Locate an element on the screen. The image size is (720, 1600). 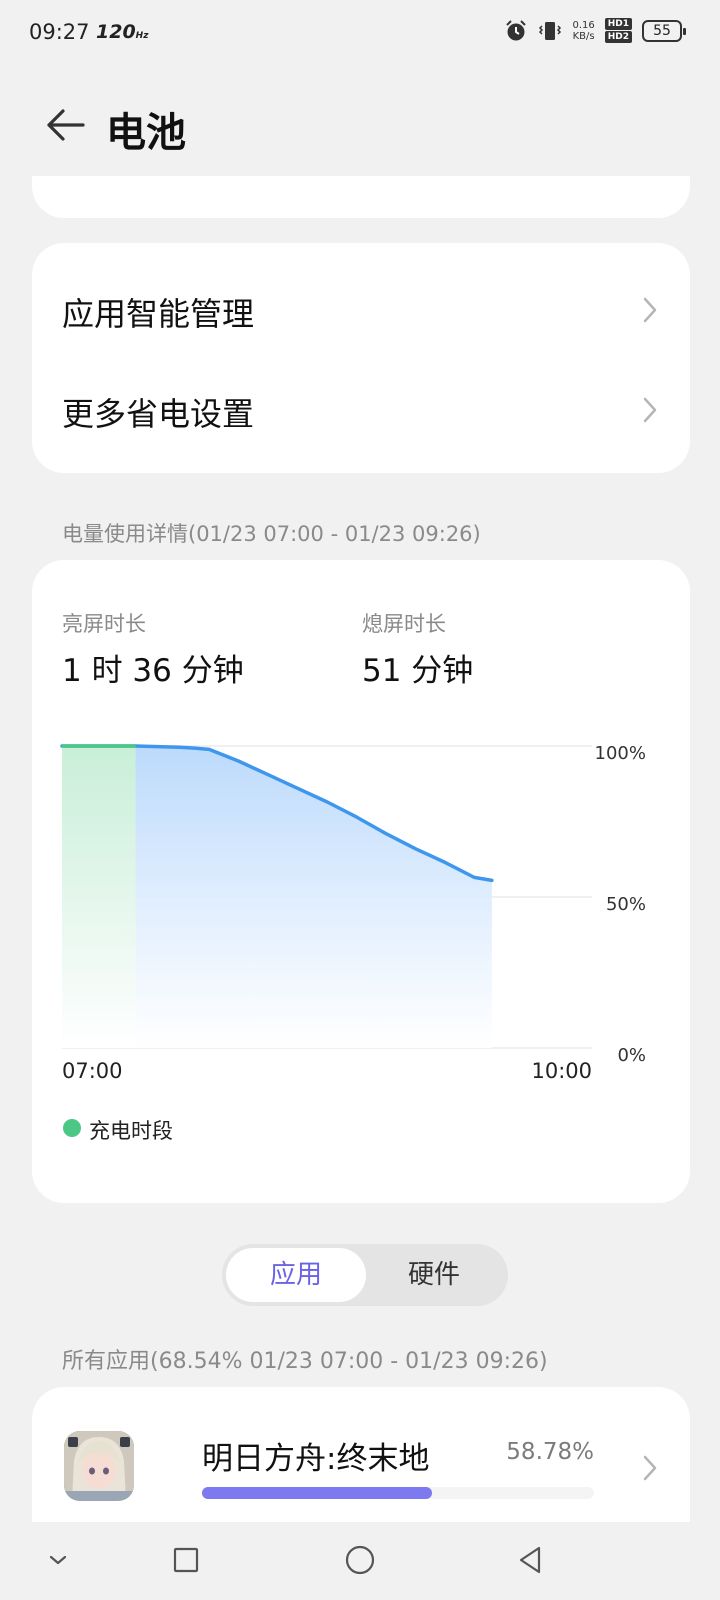
charging-legend-dot is located at coordinates (72, 1128).